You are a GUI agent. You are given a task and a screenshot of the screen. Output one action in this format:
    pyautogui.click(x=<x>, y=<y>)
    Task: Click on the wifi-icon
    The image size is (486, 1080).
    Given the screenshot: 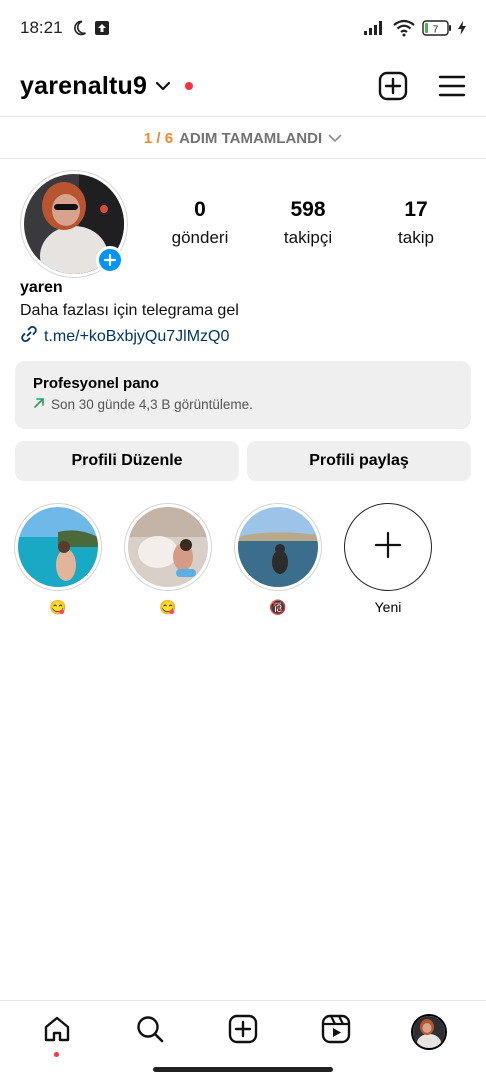 What is the action you would take?
    pyautogui.click(x=404, y=28)
    